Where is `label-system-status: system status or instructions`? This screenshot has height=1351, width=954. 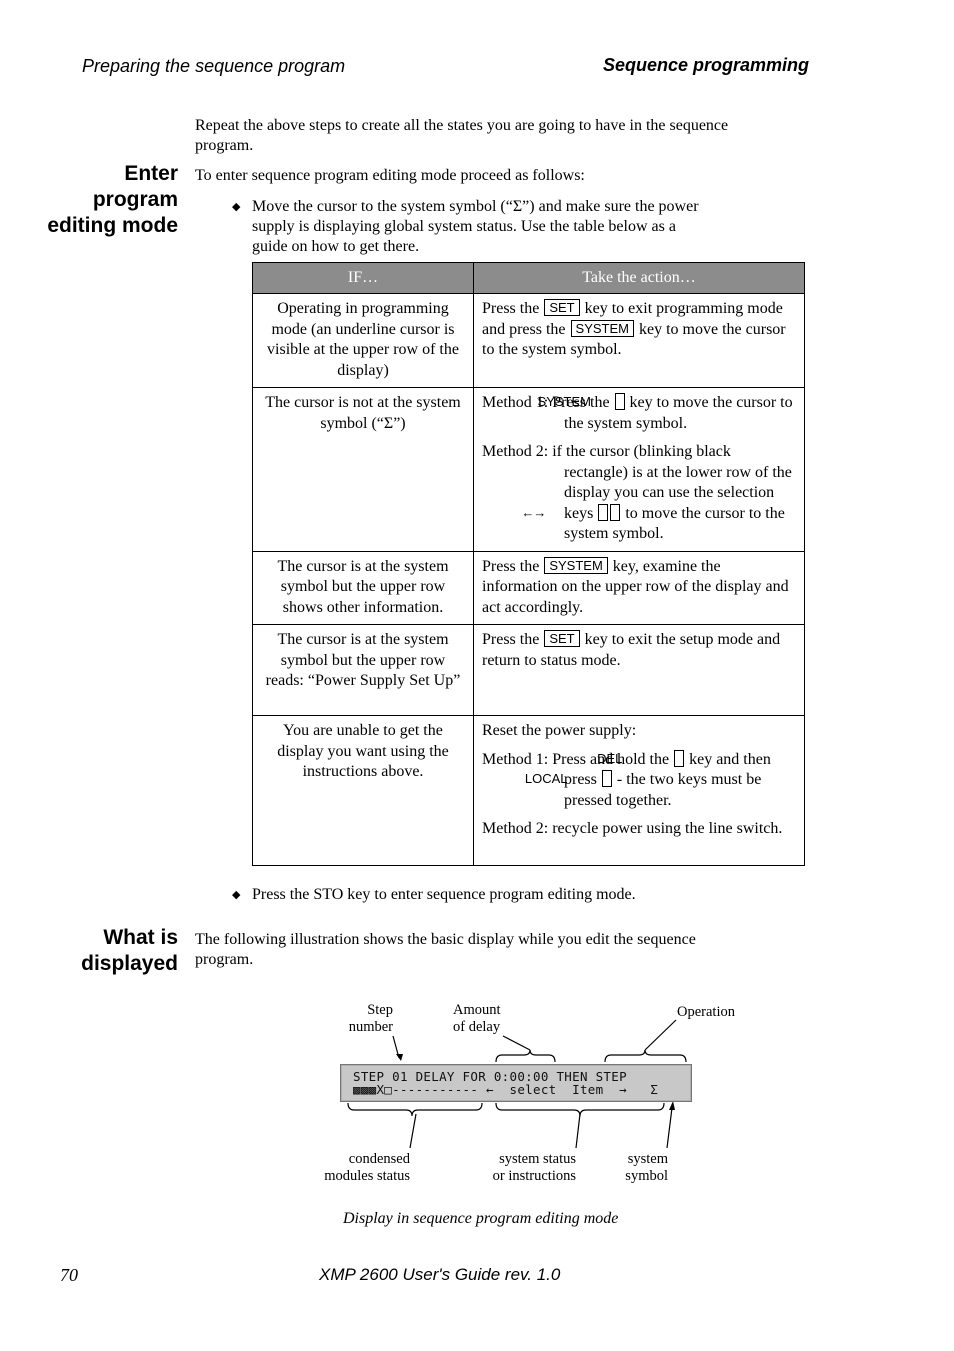 label-system-status: system status or instructions is located at coordinates (534, 1167).